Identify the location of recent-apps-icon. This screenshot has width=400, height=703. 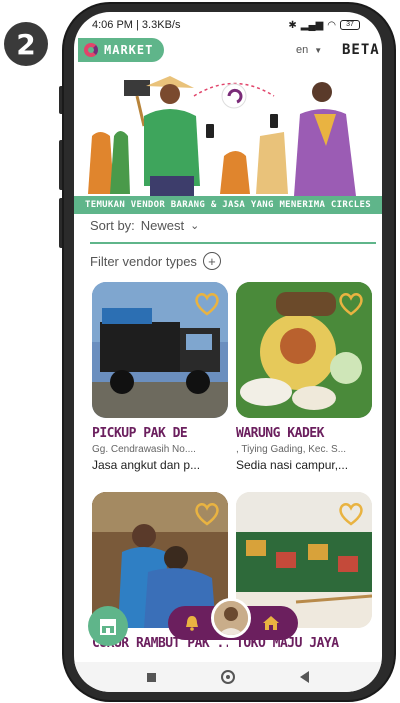
(151, 677).